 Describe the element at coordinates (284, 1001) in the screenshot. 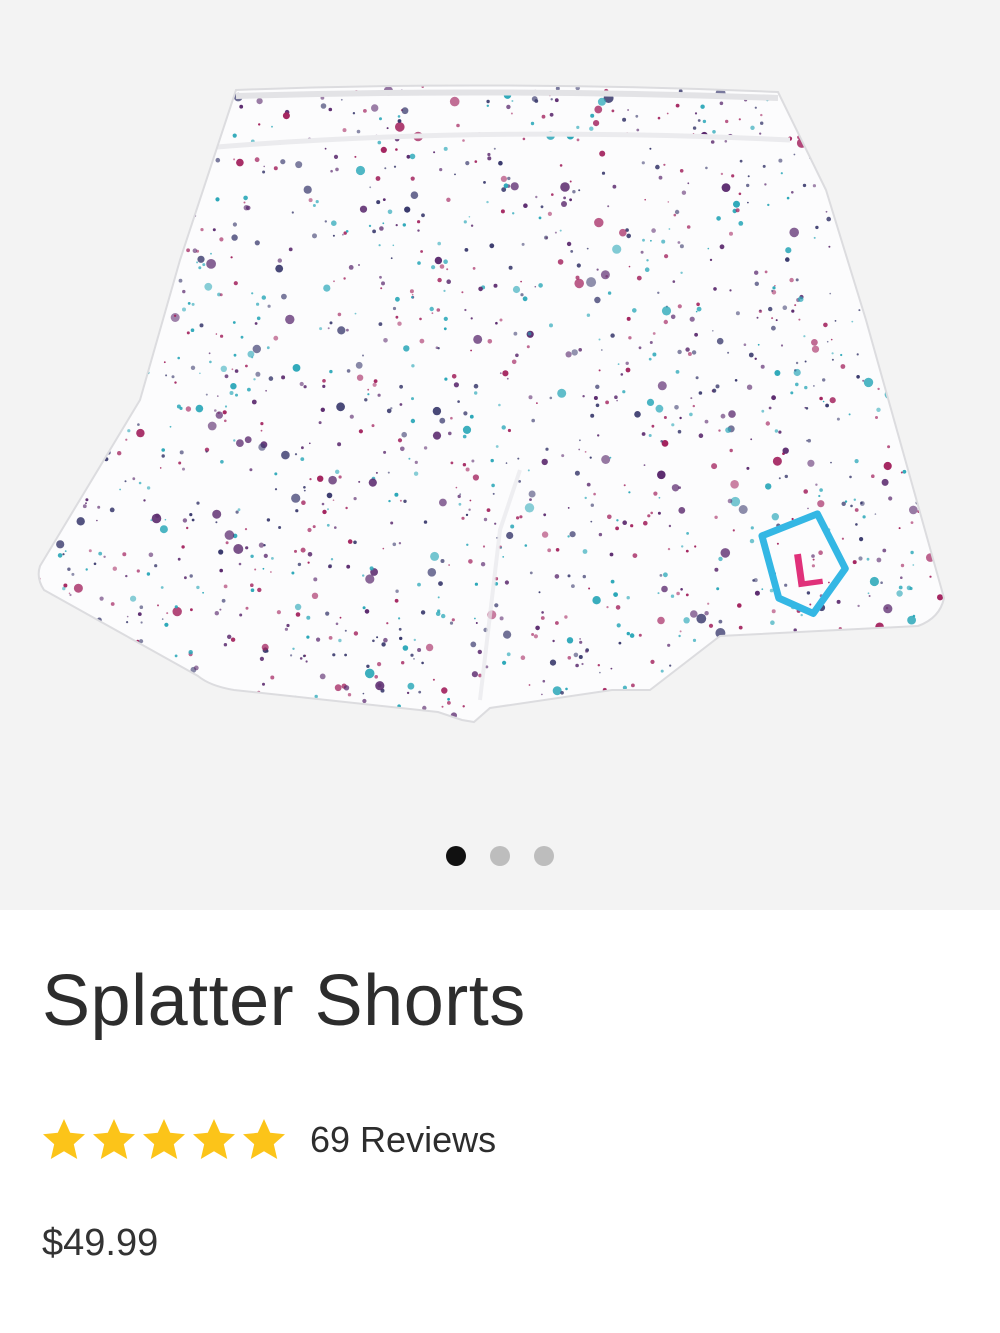

I see `product-title: Splatter Shorts` at that location.